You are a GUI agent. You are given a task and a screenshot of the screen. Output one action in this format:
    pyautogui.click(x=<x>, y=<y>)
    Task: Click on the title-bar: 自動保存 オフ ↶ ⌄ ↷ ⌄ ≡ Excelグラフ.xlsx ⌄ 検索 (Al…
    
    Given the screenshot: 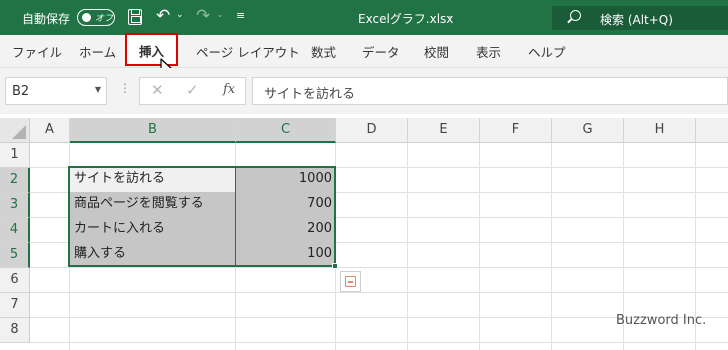 What is the action you would take?
    pyautogui.click(x=364, y=17)
    